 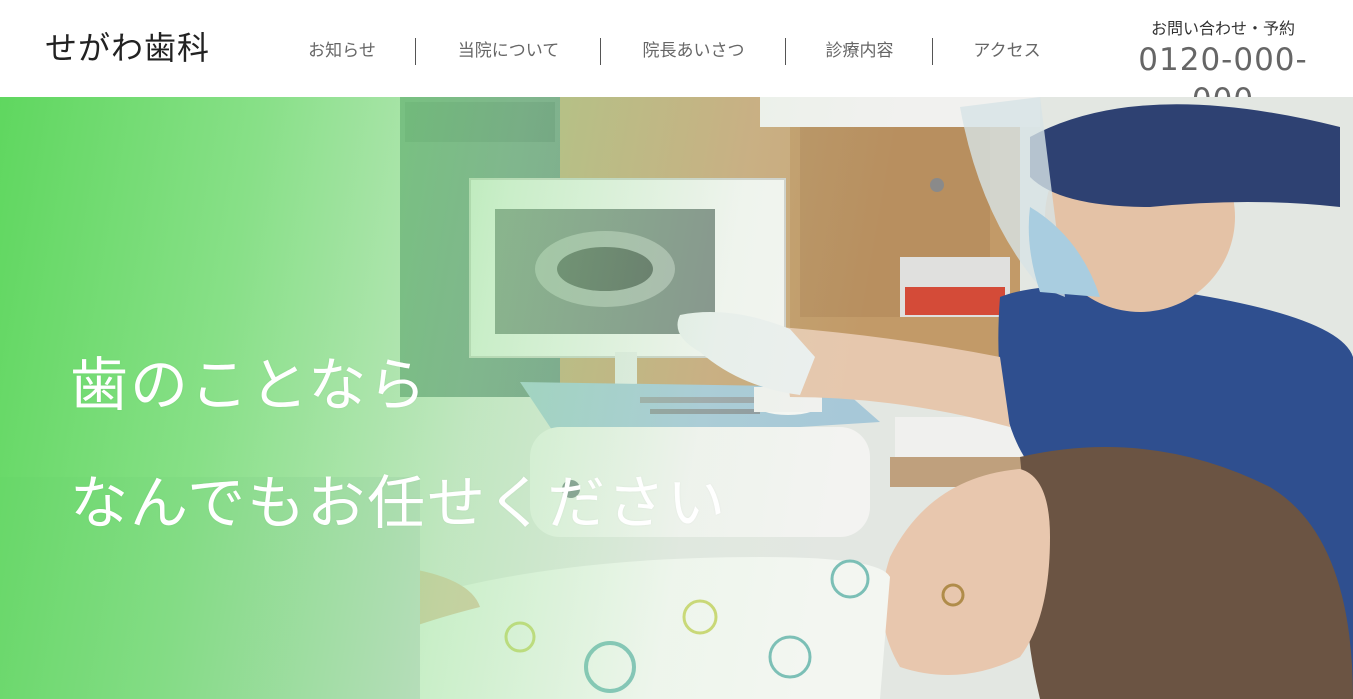 What do you see at coordinates (1222, 28) in the screenshot?
I see `contact-label: お問い合わせ・予約` at bounding box center [1222, 28].